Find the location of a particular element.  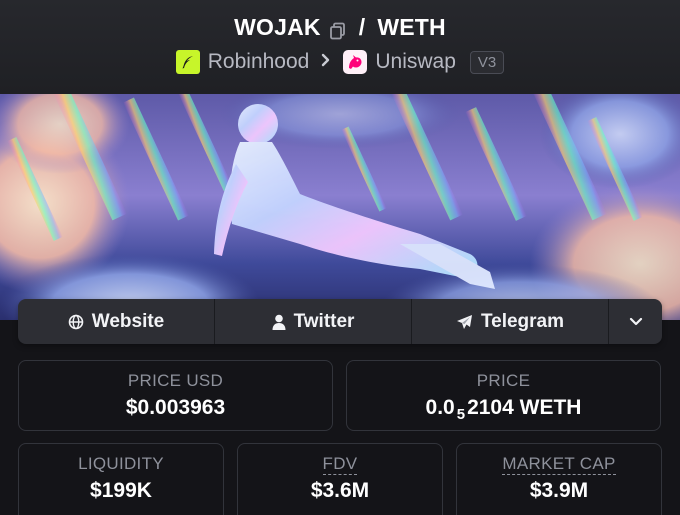

price-usd-card: PRICE USD $0.003963 is located at coordinates (175, 395).